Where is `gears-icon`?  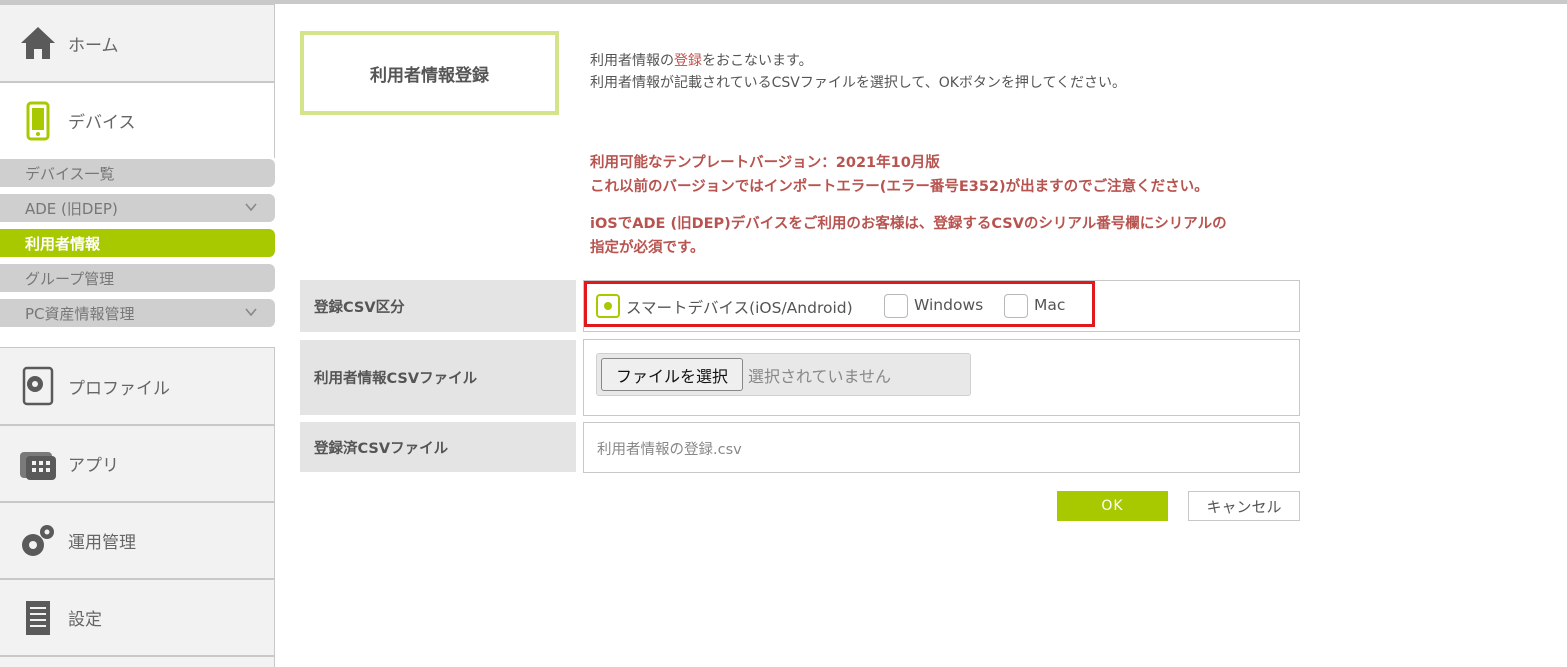
gears-icon is located at coordinates (38, 541).